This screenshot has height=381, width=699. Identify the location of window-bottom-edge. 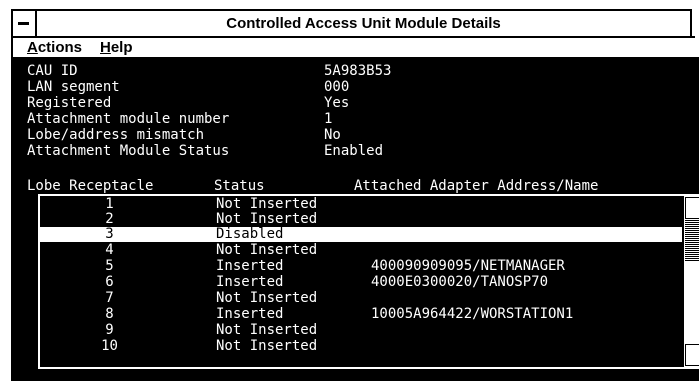
(356, 375).